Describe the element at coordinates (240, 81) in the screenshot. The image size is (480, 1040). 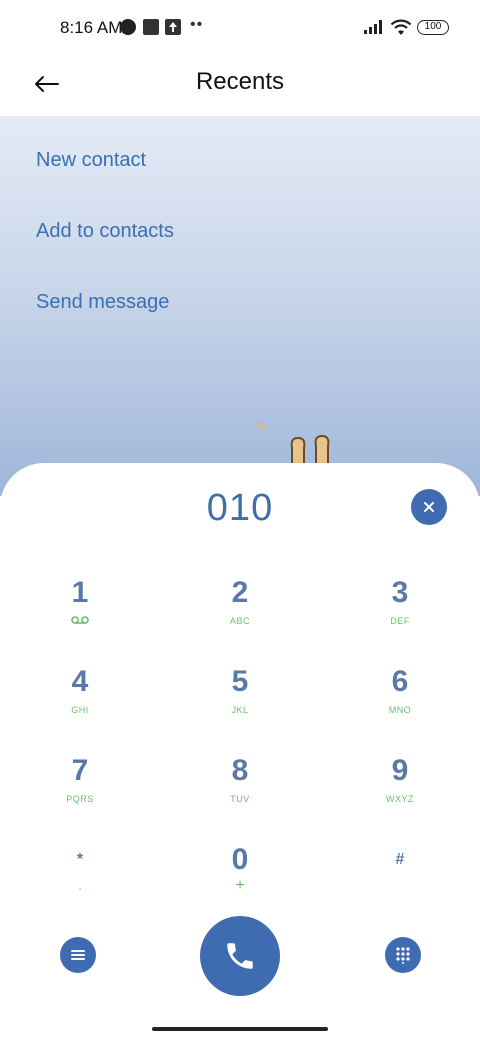
I see `page-title: Recents` at that location.